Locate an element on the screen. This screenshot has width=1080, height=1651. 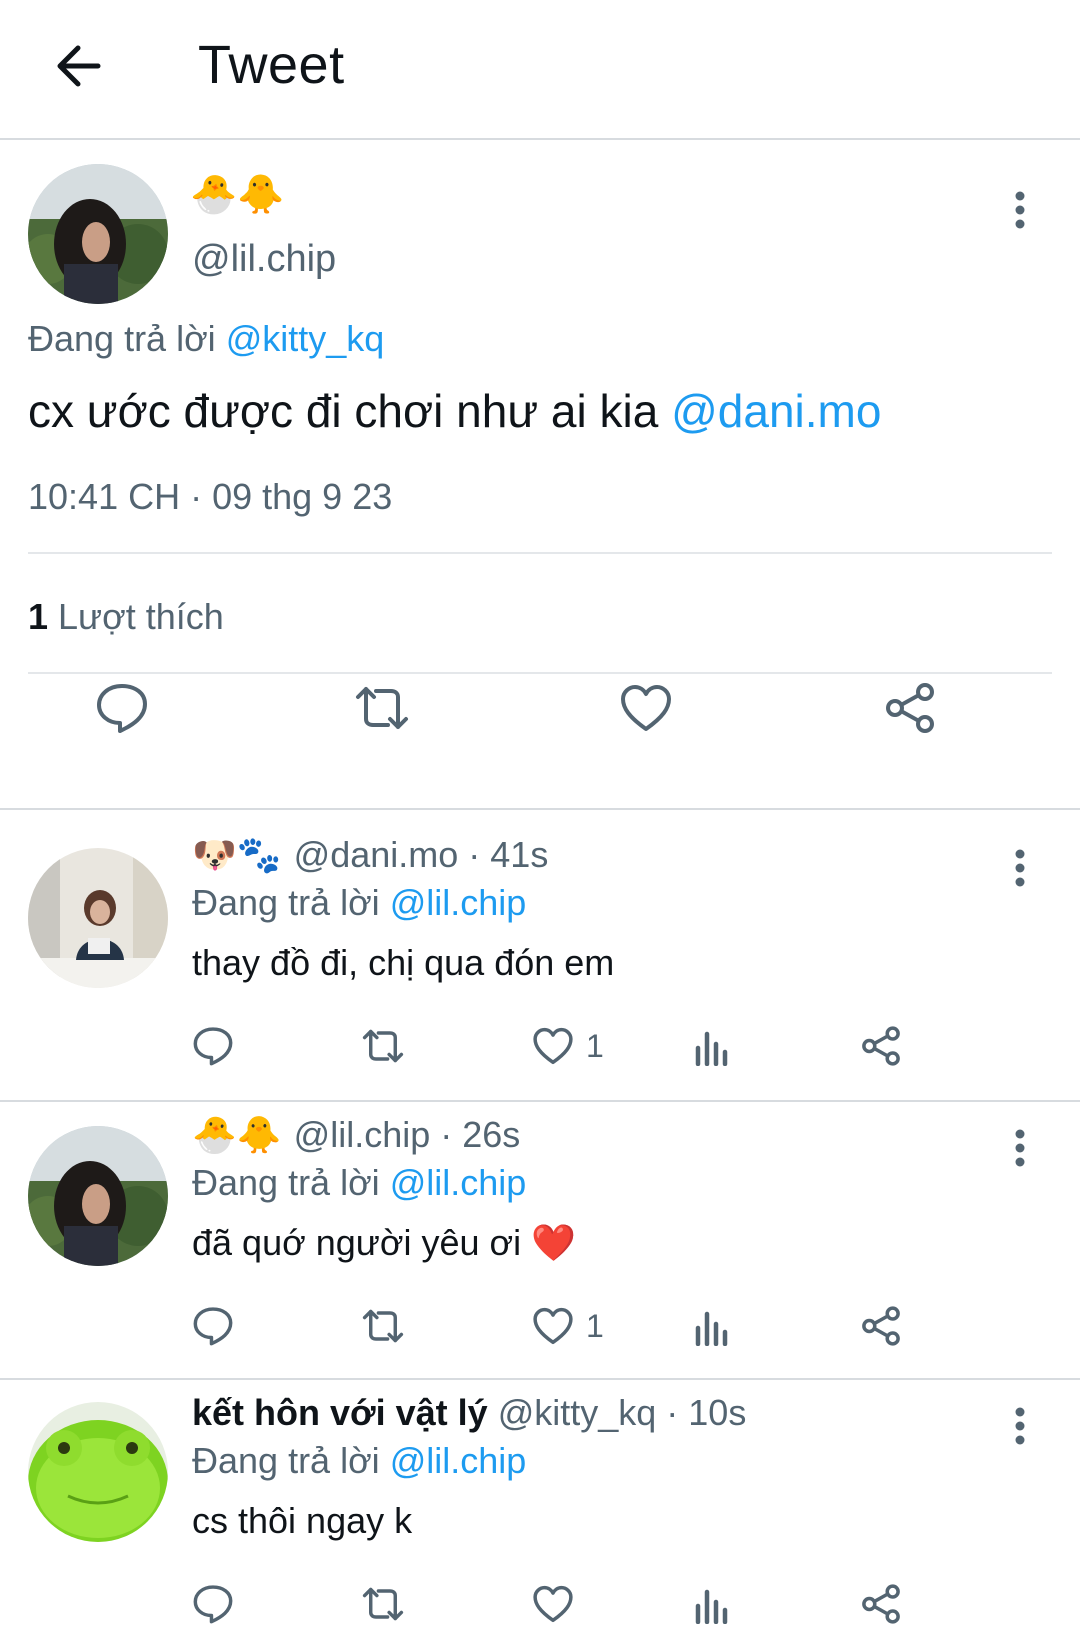
top-app-bar: Tweet is located at coordinates (540, 70).